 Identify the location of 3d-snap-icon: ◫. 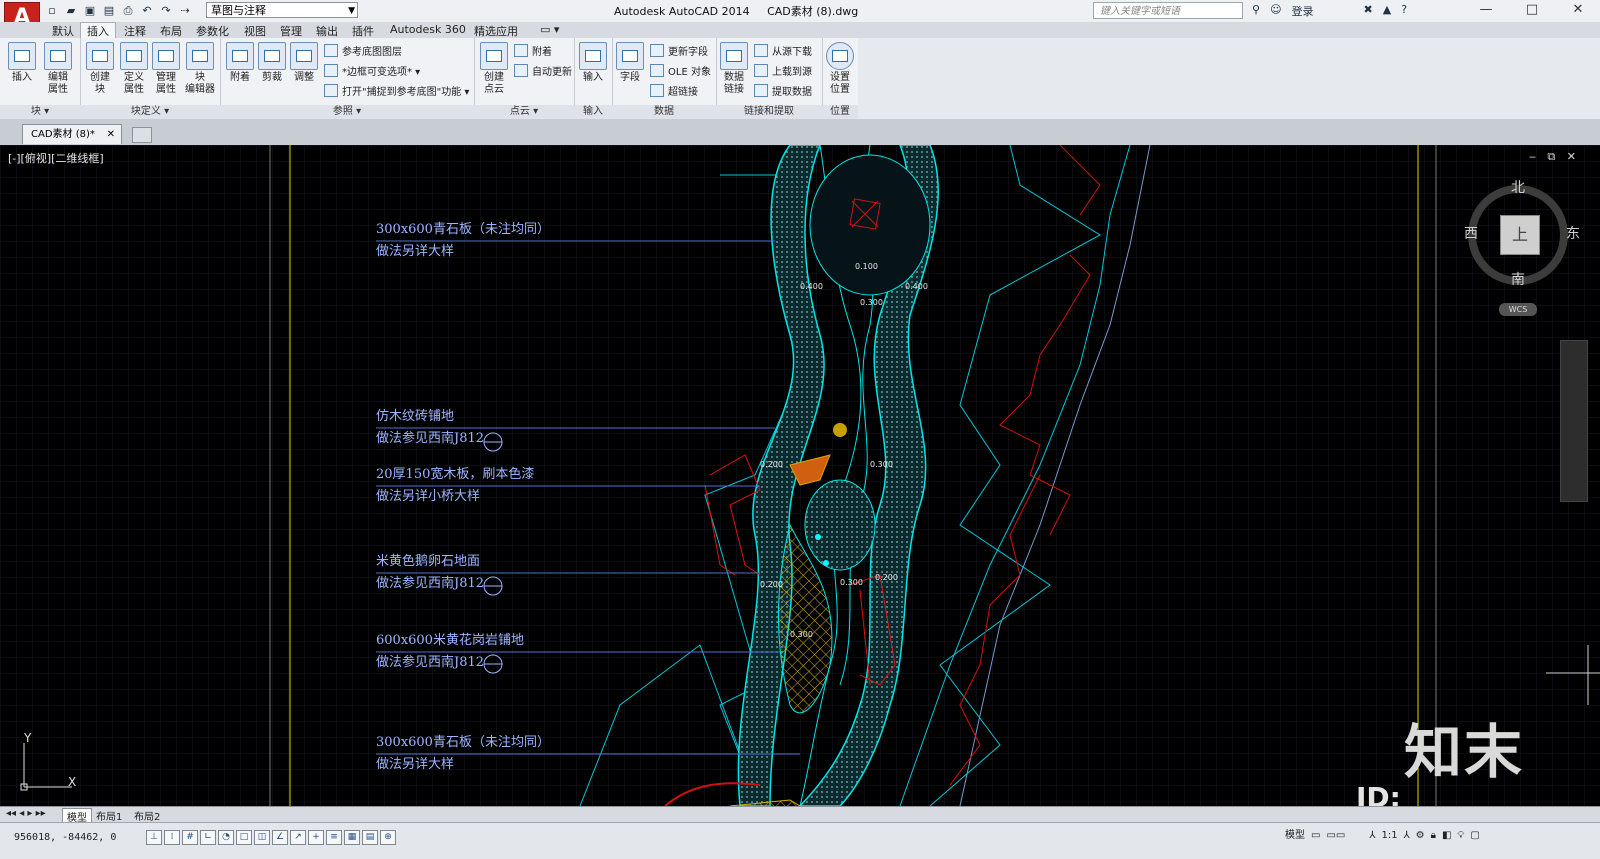
(262, 837).